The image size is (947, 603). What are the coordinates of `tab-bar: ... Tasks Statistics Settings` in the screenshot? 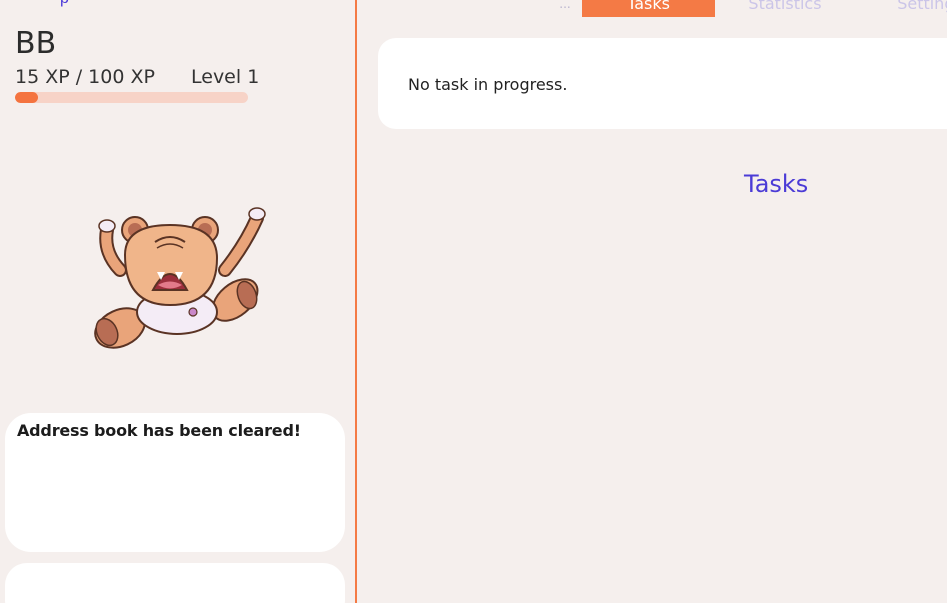 It's located at (653, 8).